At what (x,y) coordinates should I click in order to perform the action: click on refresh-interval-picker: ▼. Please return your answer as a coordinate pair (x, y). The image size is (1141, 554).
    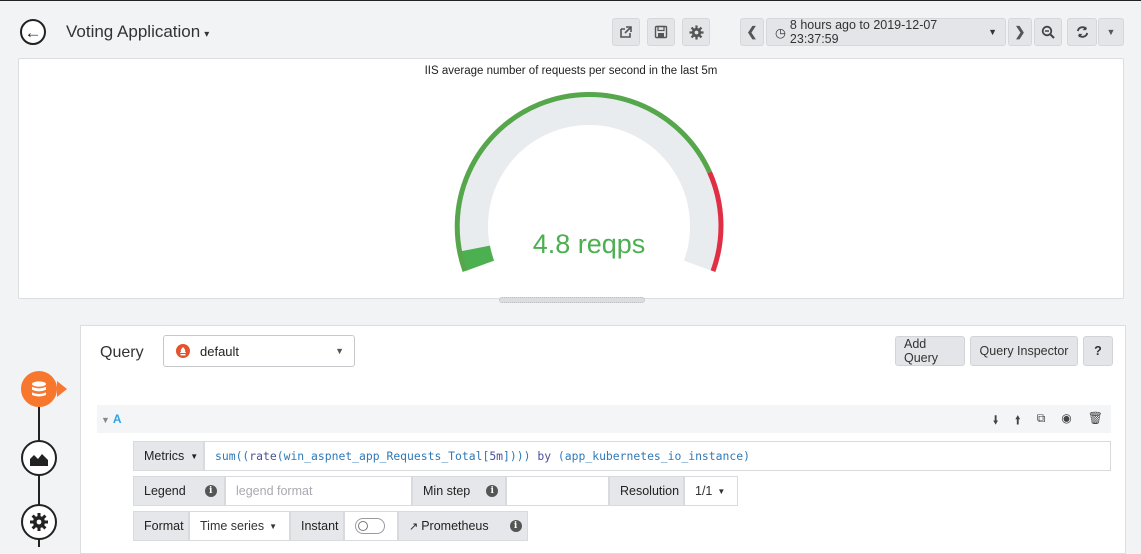
    Looking at the image, I should click on (1111, 32).